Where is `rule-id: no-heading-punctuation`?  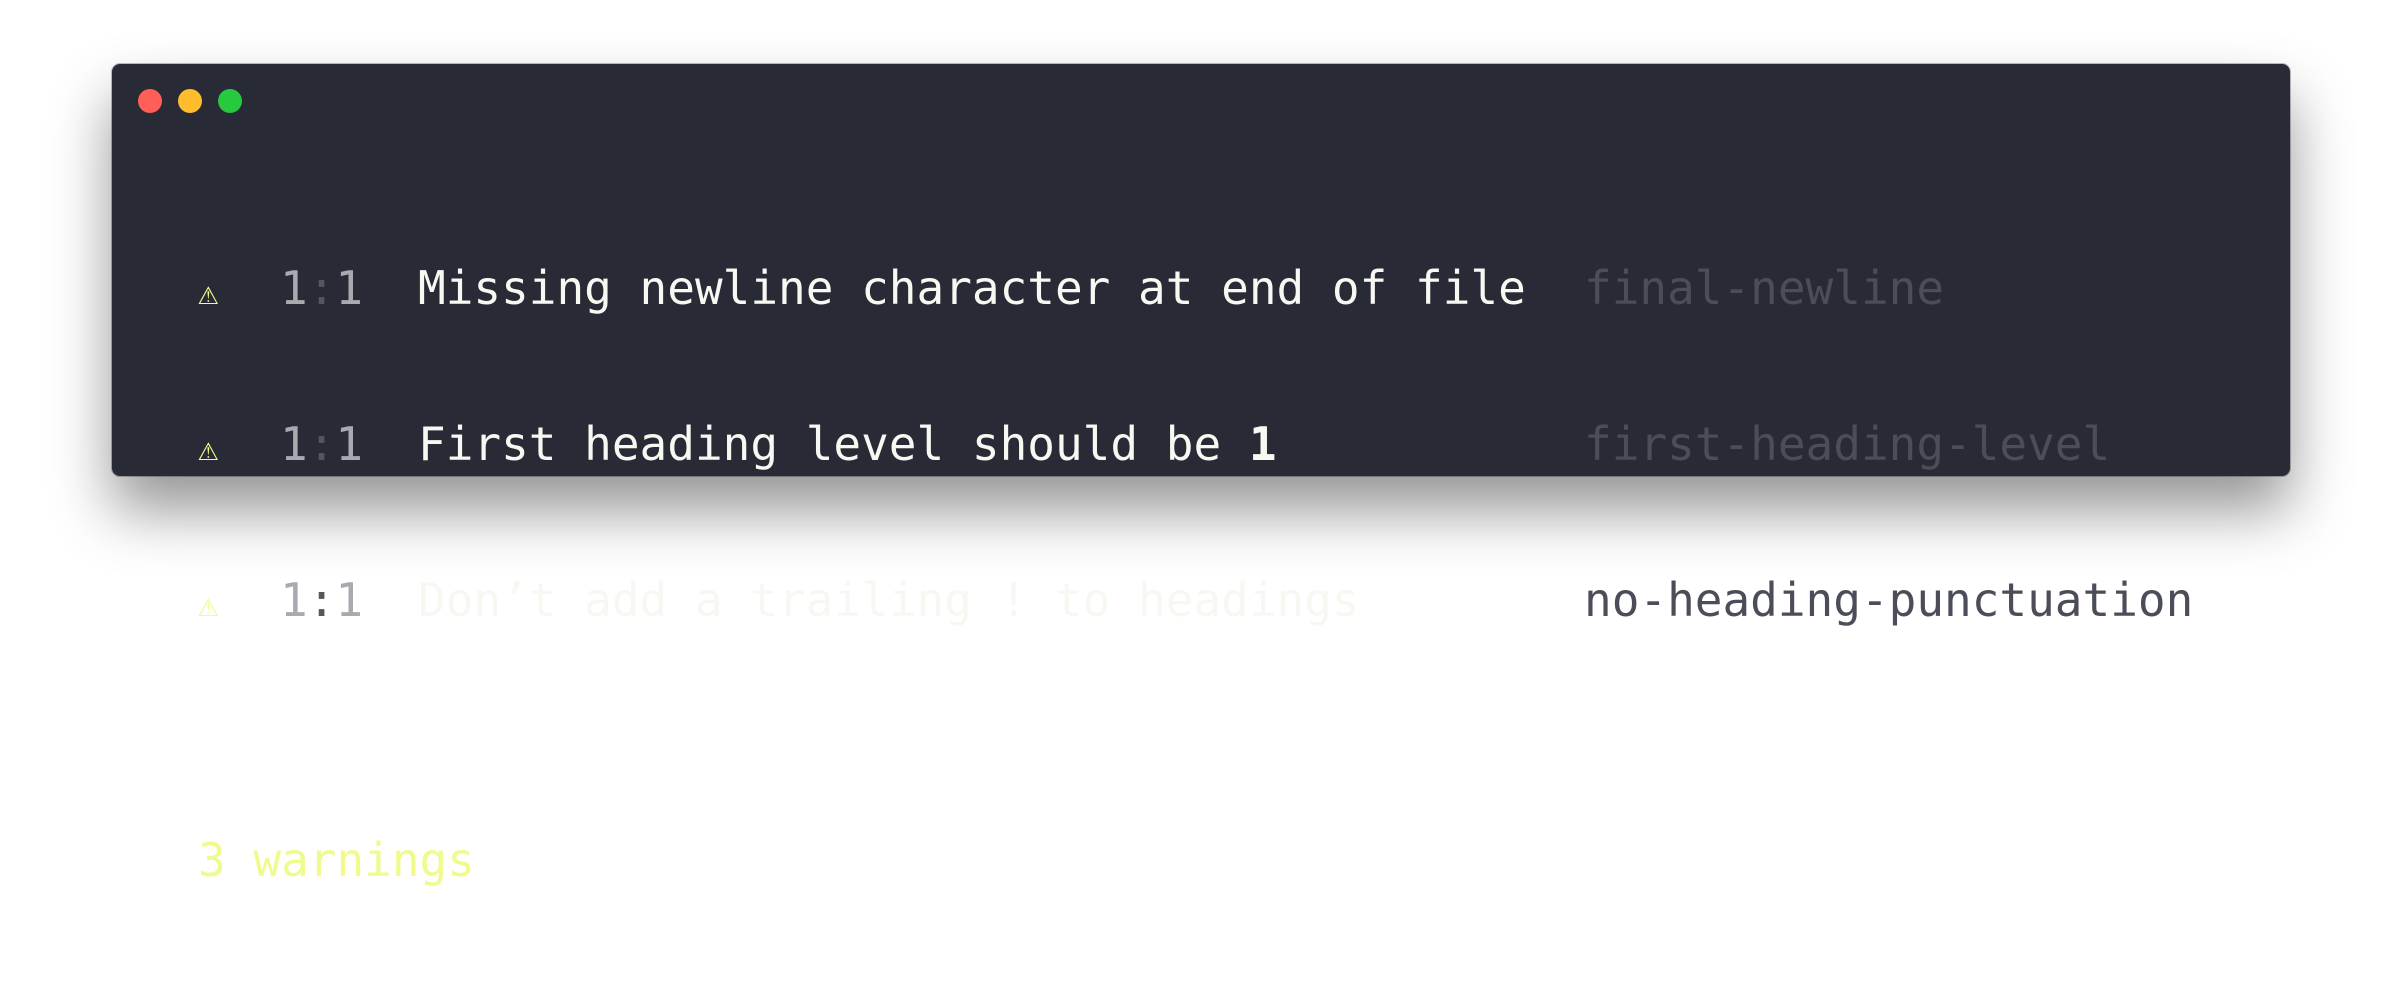
rule-id: no-heading-punctuation is located at coordinates (1889, 600).